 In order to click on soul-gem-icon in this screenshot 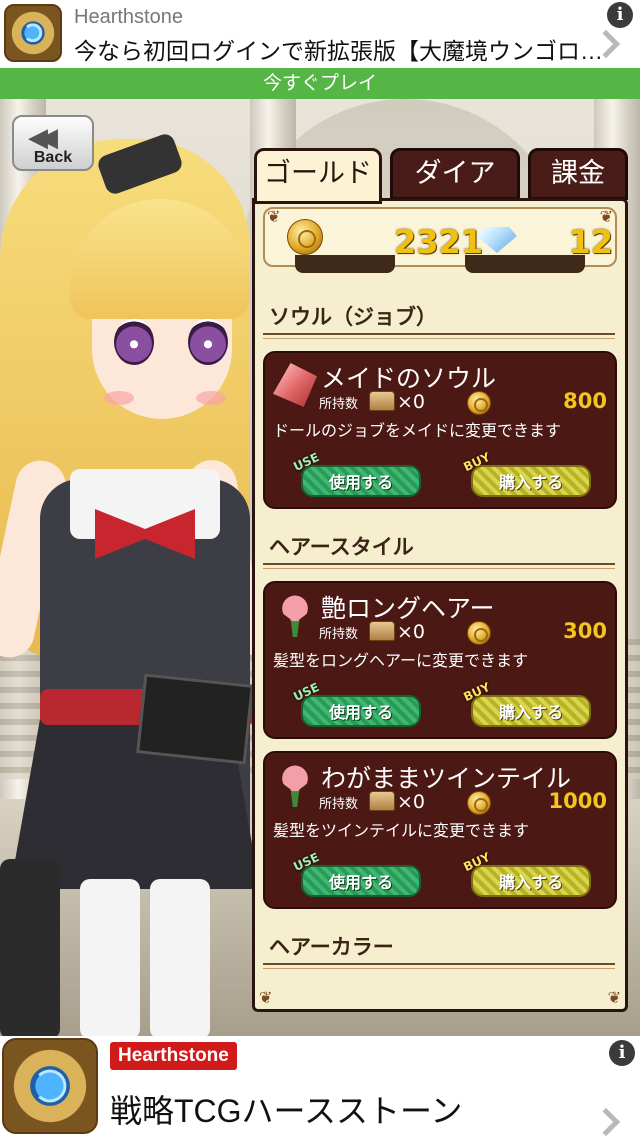, I will do `click(295, 385)`.